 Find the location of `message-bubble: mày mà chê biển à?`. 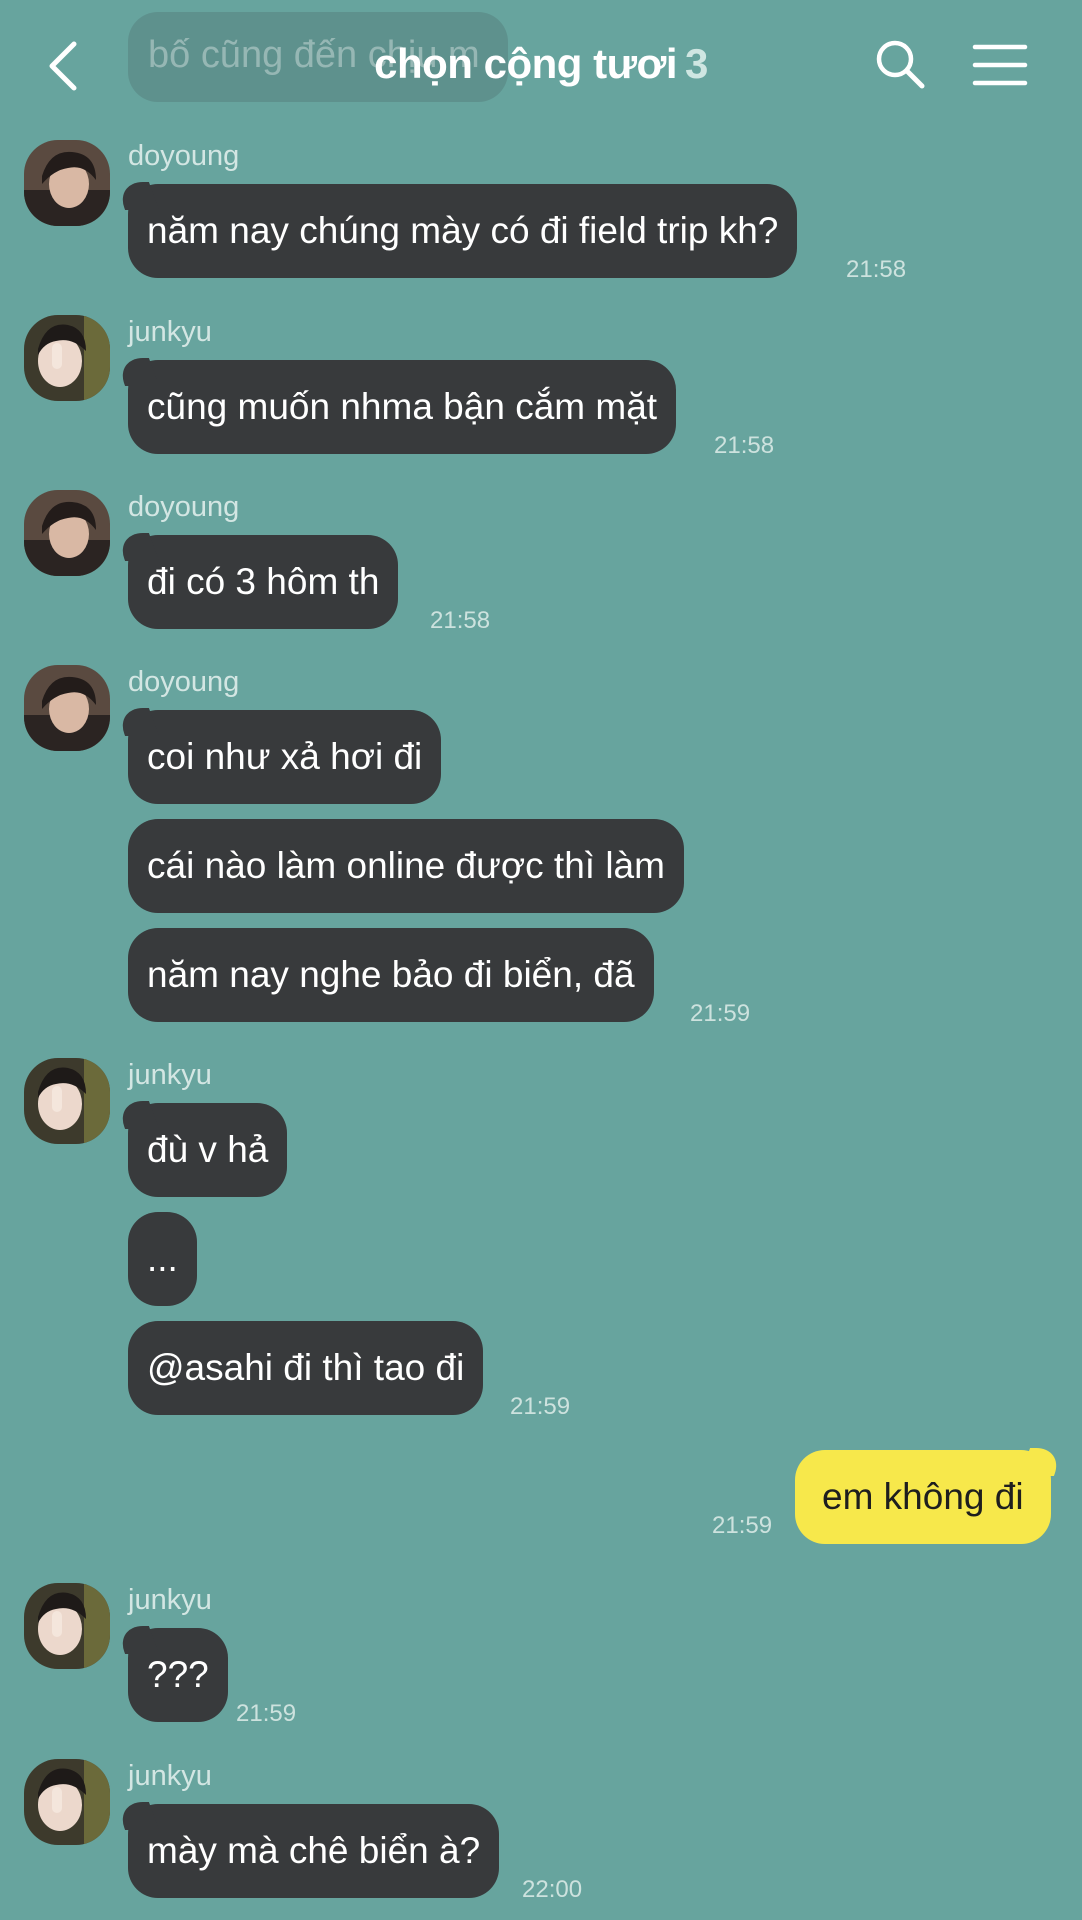

message-bubble: mày mà chê biển à? is located at coordinates (314, 1851).